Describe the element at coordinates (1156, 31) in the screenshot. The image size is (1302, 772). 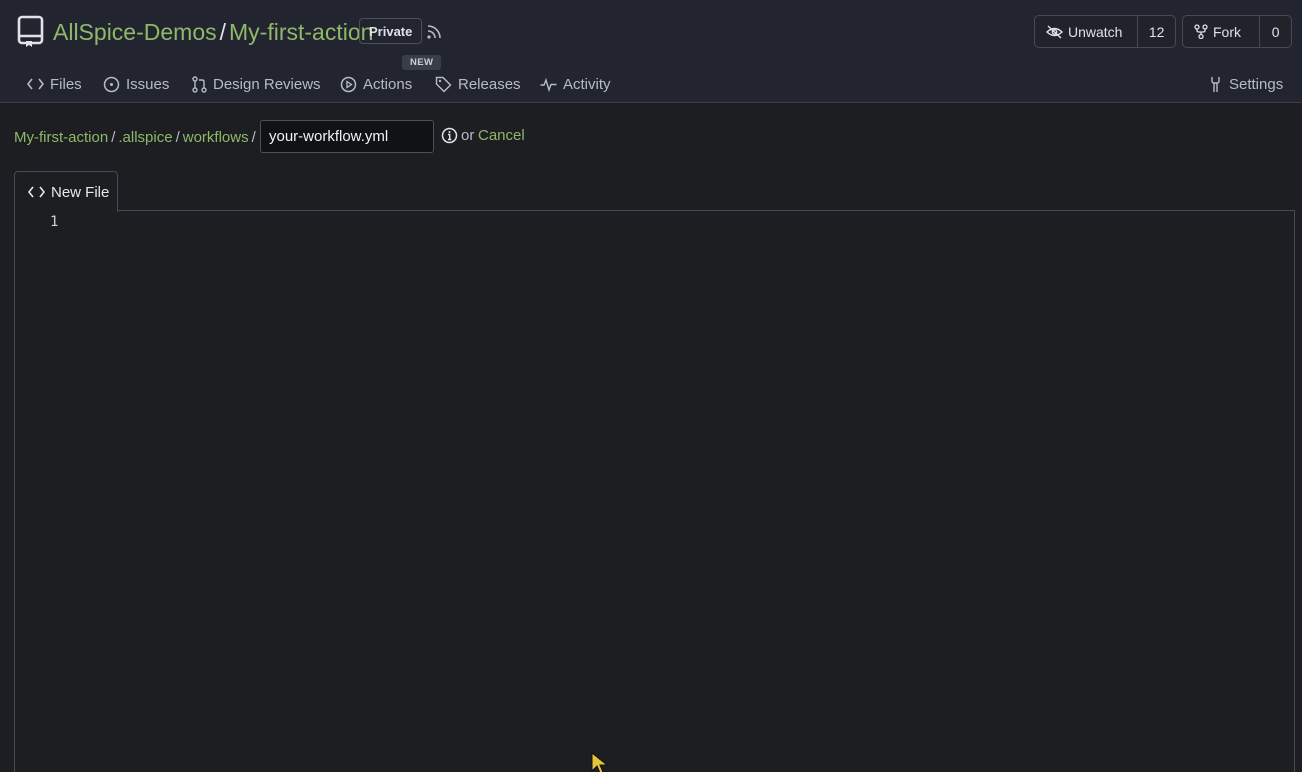
I see `watchers-count: 12` at that location.